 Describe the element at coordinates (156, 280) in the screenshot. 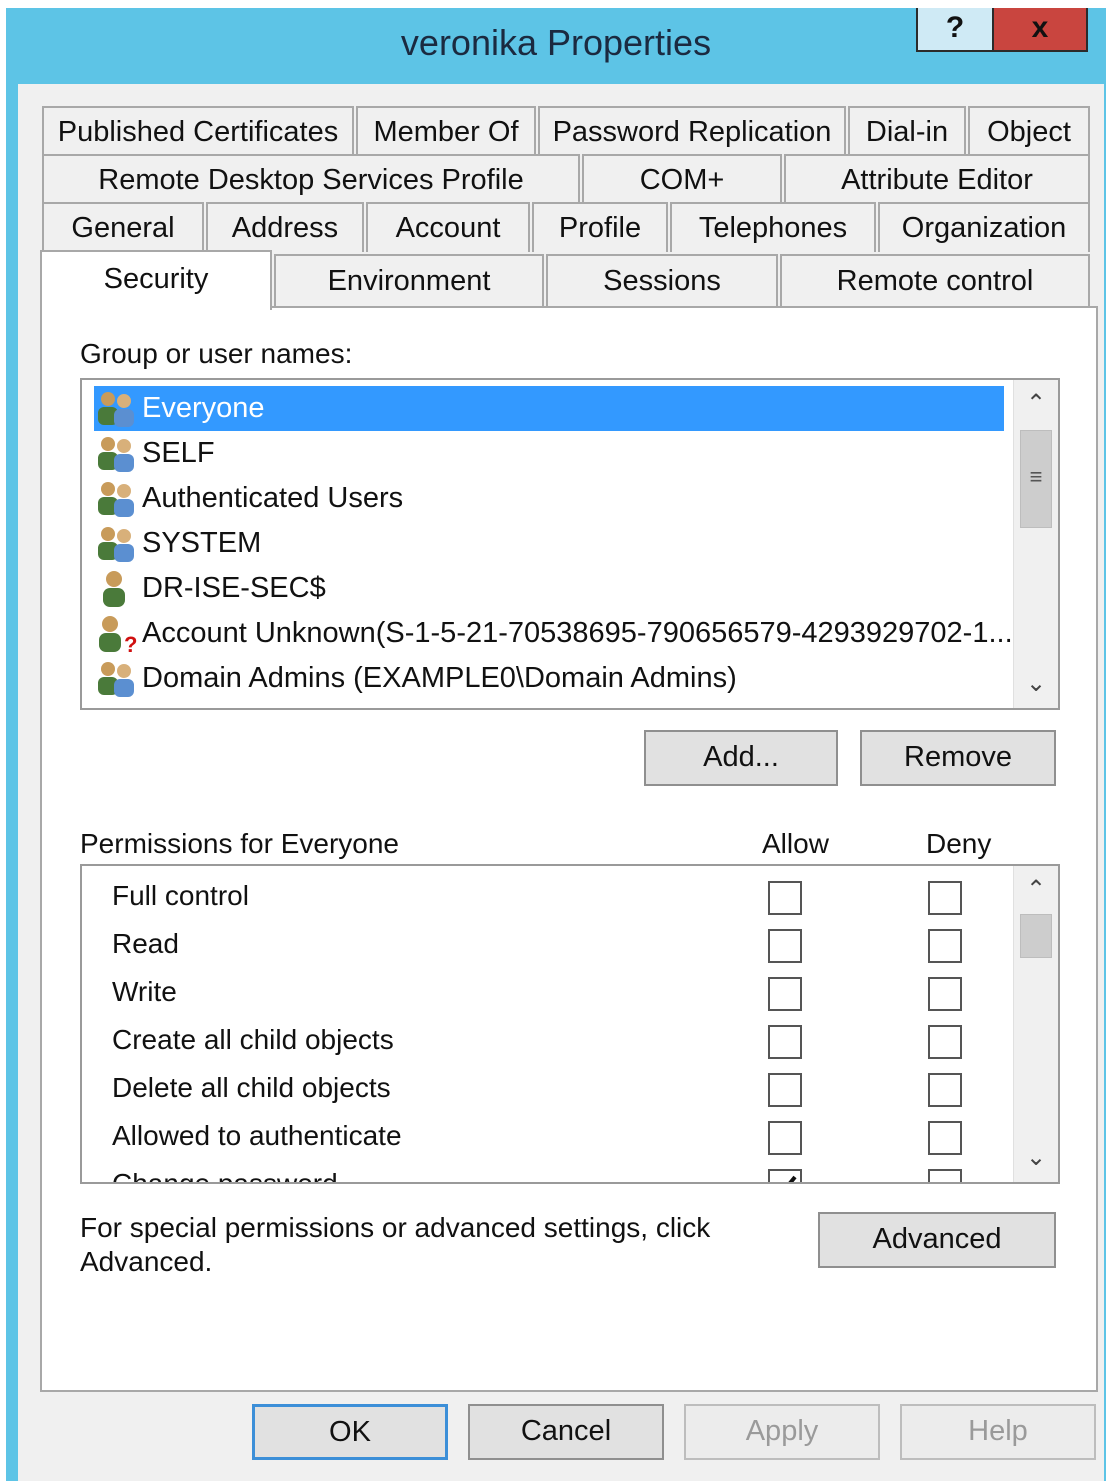

I see `tab-security: Security` at that location.